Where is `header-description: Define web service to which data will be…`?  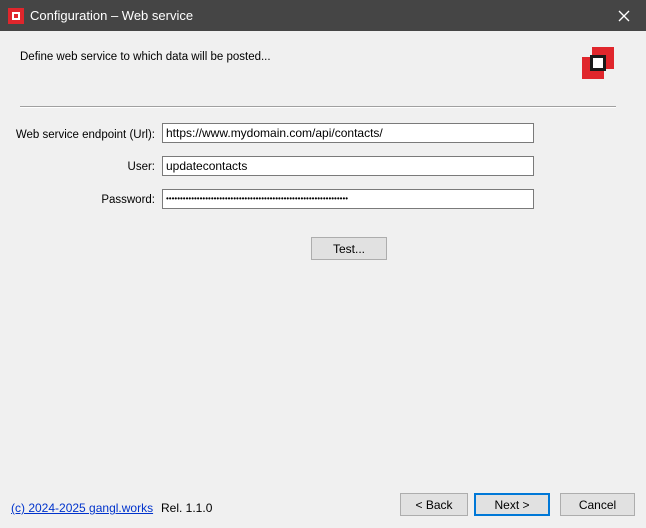
header-description: Define web service to which data will be… is located at coordinates (145, 57).